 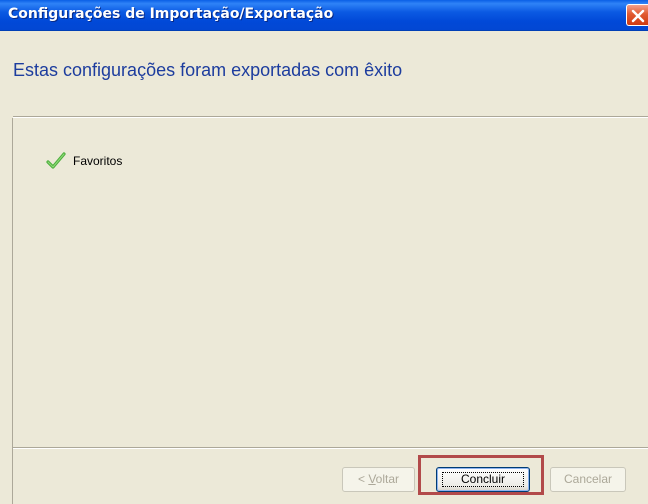 What do you see at coordinates (372, 479) in the screenshot?
I see `back-mnemonic: V` at bounding box center [372, 479].